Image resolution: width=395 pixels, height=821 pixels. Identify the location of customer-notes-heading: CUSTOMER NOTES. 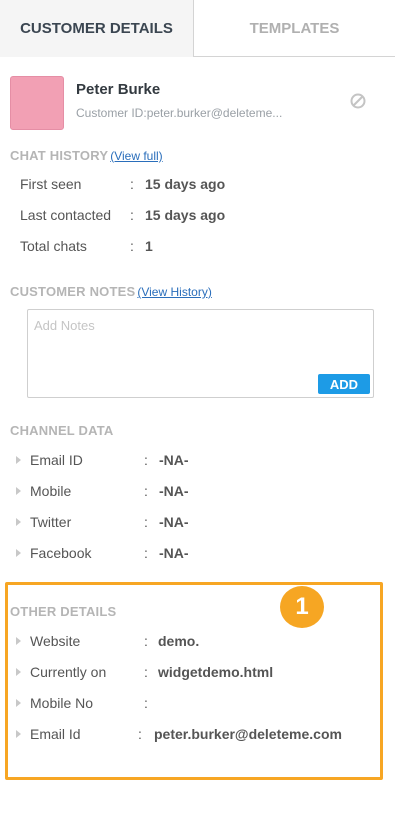
(73, 291).